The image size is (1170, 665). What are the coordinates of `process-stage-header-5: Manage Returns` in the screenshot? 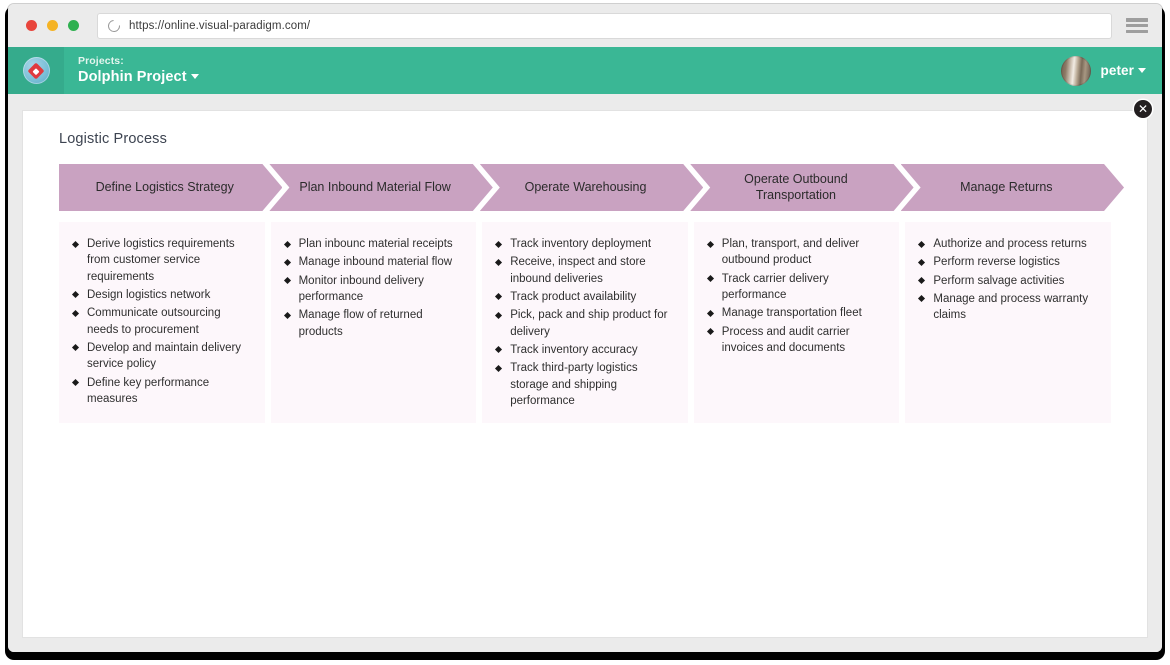 It's located at (1012, 187).